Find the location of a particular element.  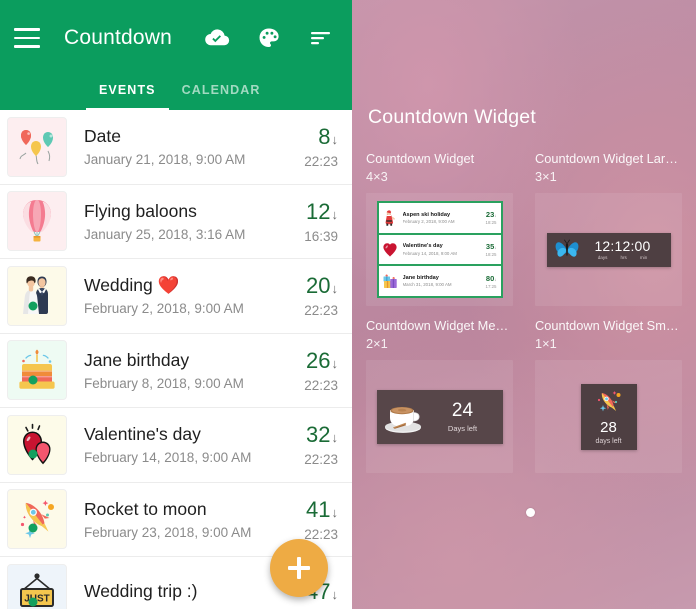

event-title-text: Jane birthday is located at coordinates (137, 359).